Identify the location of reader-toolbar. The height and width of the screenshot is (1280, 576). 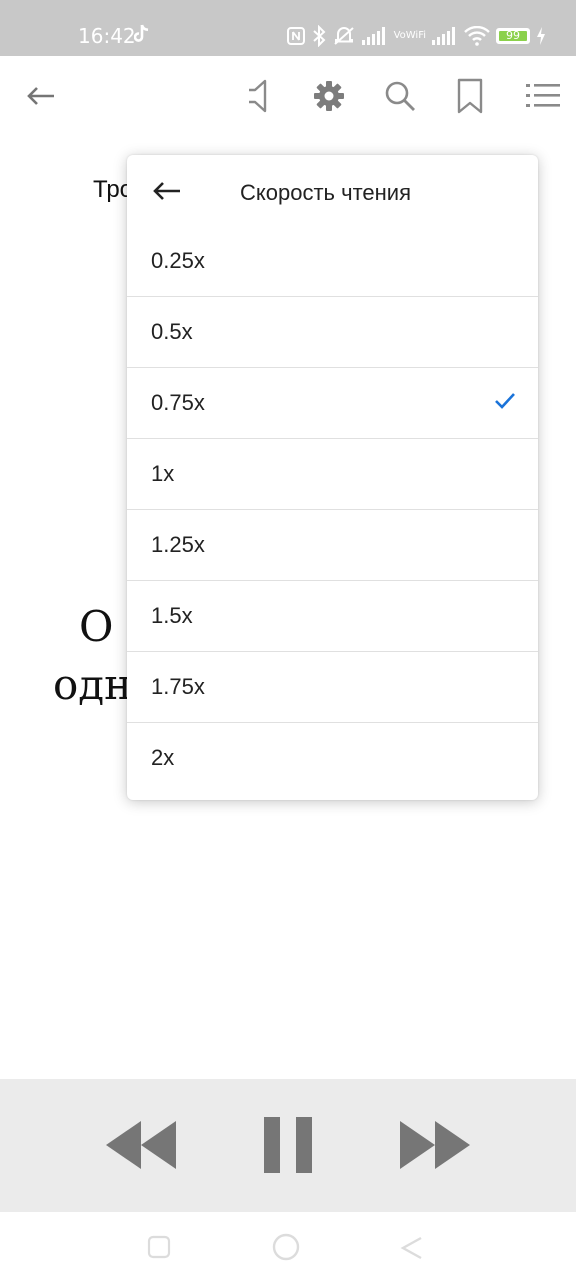
(288, 98).